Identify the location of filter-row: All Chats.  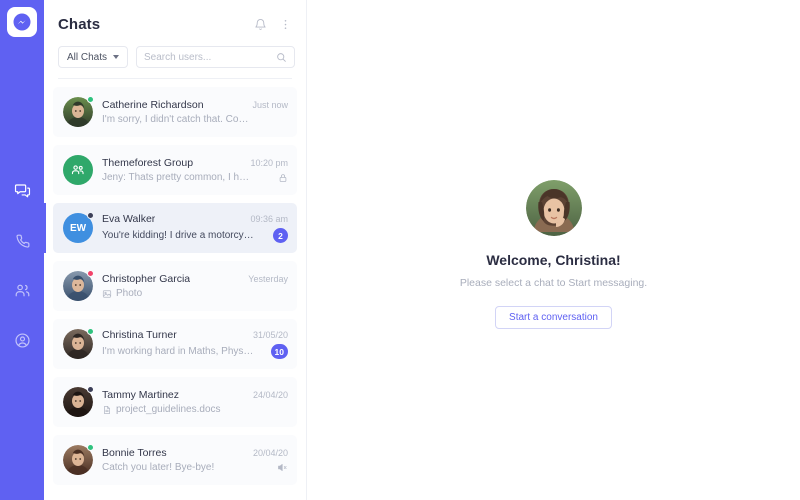
(177, 57).